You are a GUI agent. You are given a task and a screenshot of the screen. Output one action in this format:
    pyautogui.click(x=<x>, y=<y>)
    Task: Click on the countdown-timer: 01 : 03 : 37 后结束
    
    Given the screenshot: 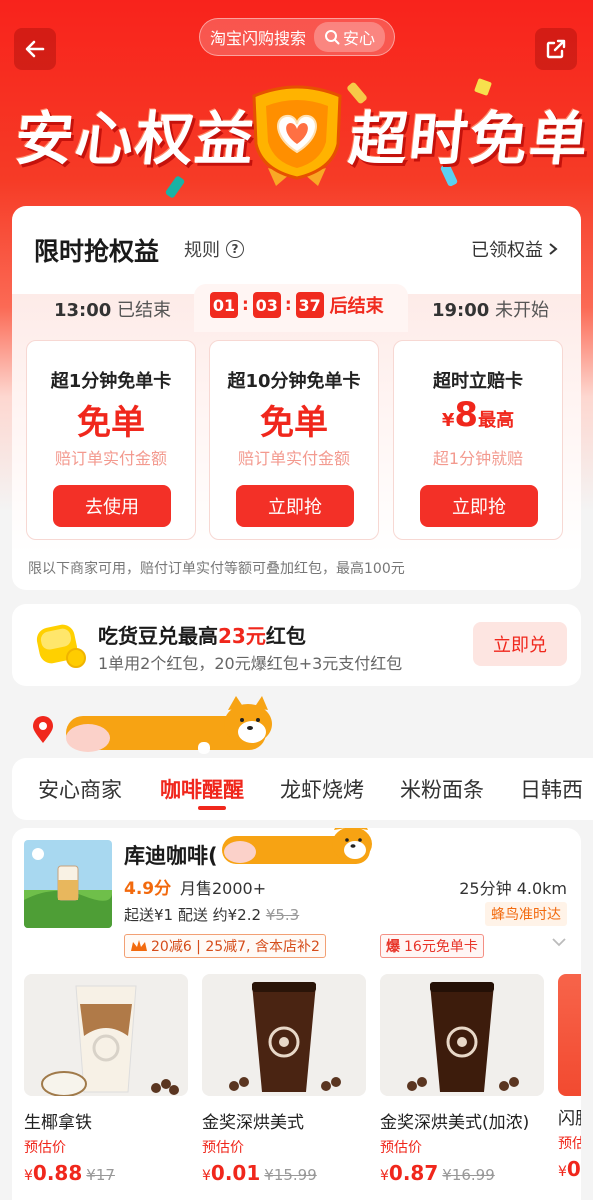 What is the action you would take?
    pyautogui.click(x=297, y=305)
    